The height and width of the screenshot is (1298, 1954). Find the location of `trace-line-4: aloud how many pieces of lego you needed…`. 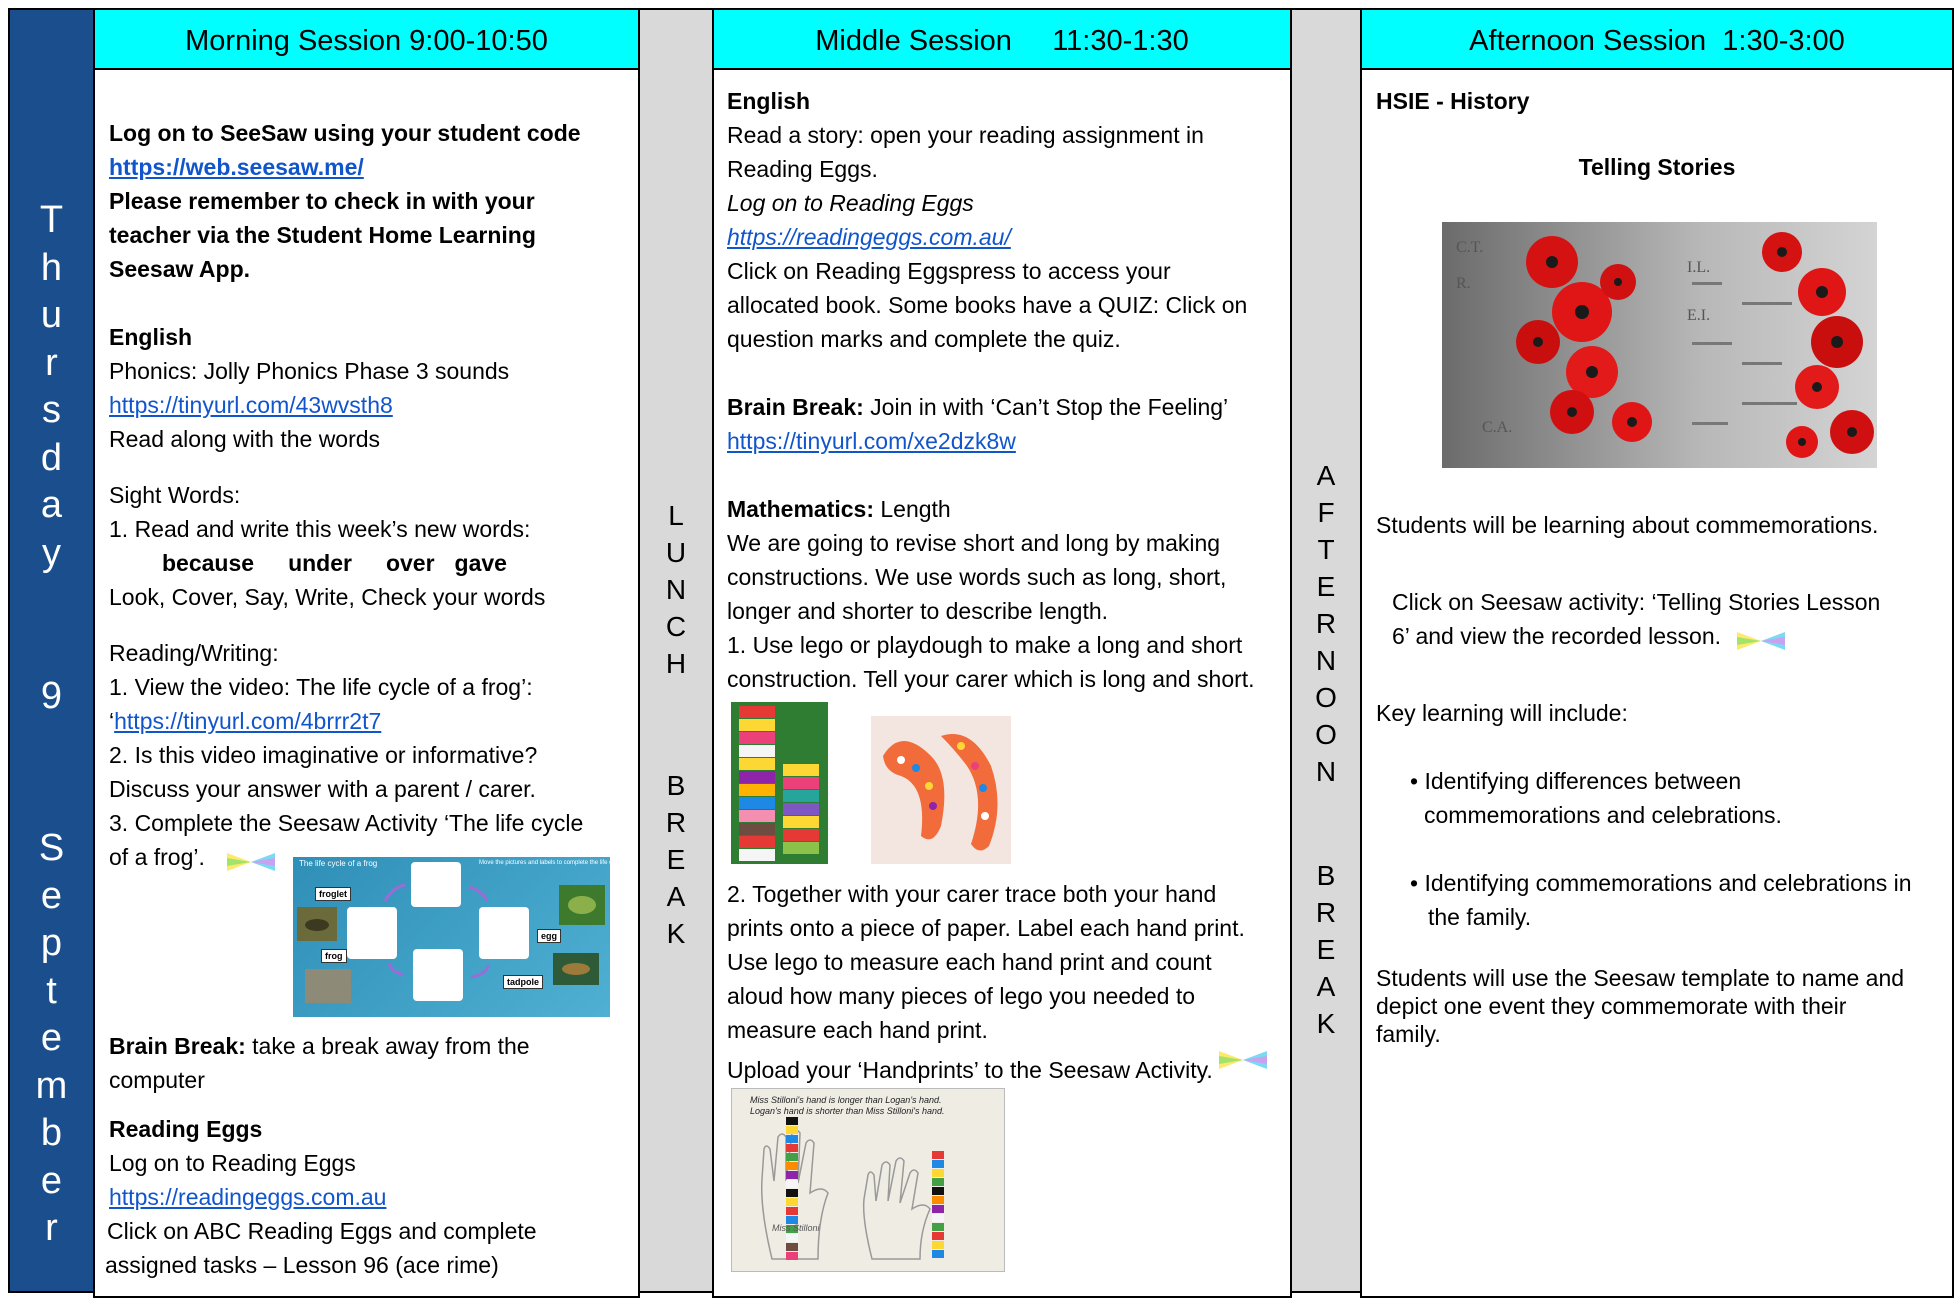

trace-line-4: aloud how many pieces of lego you needed… is located at coordinates (961, 996).